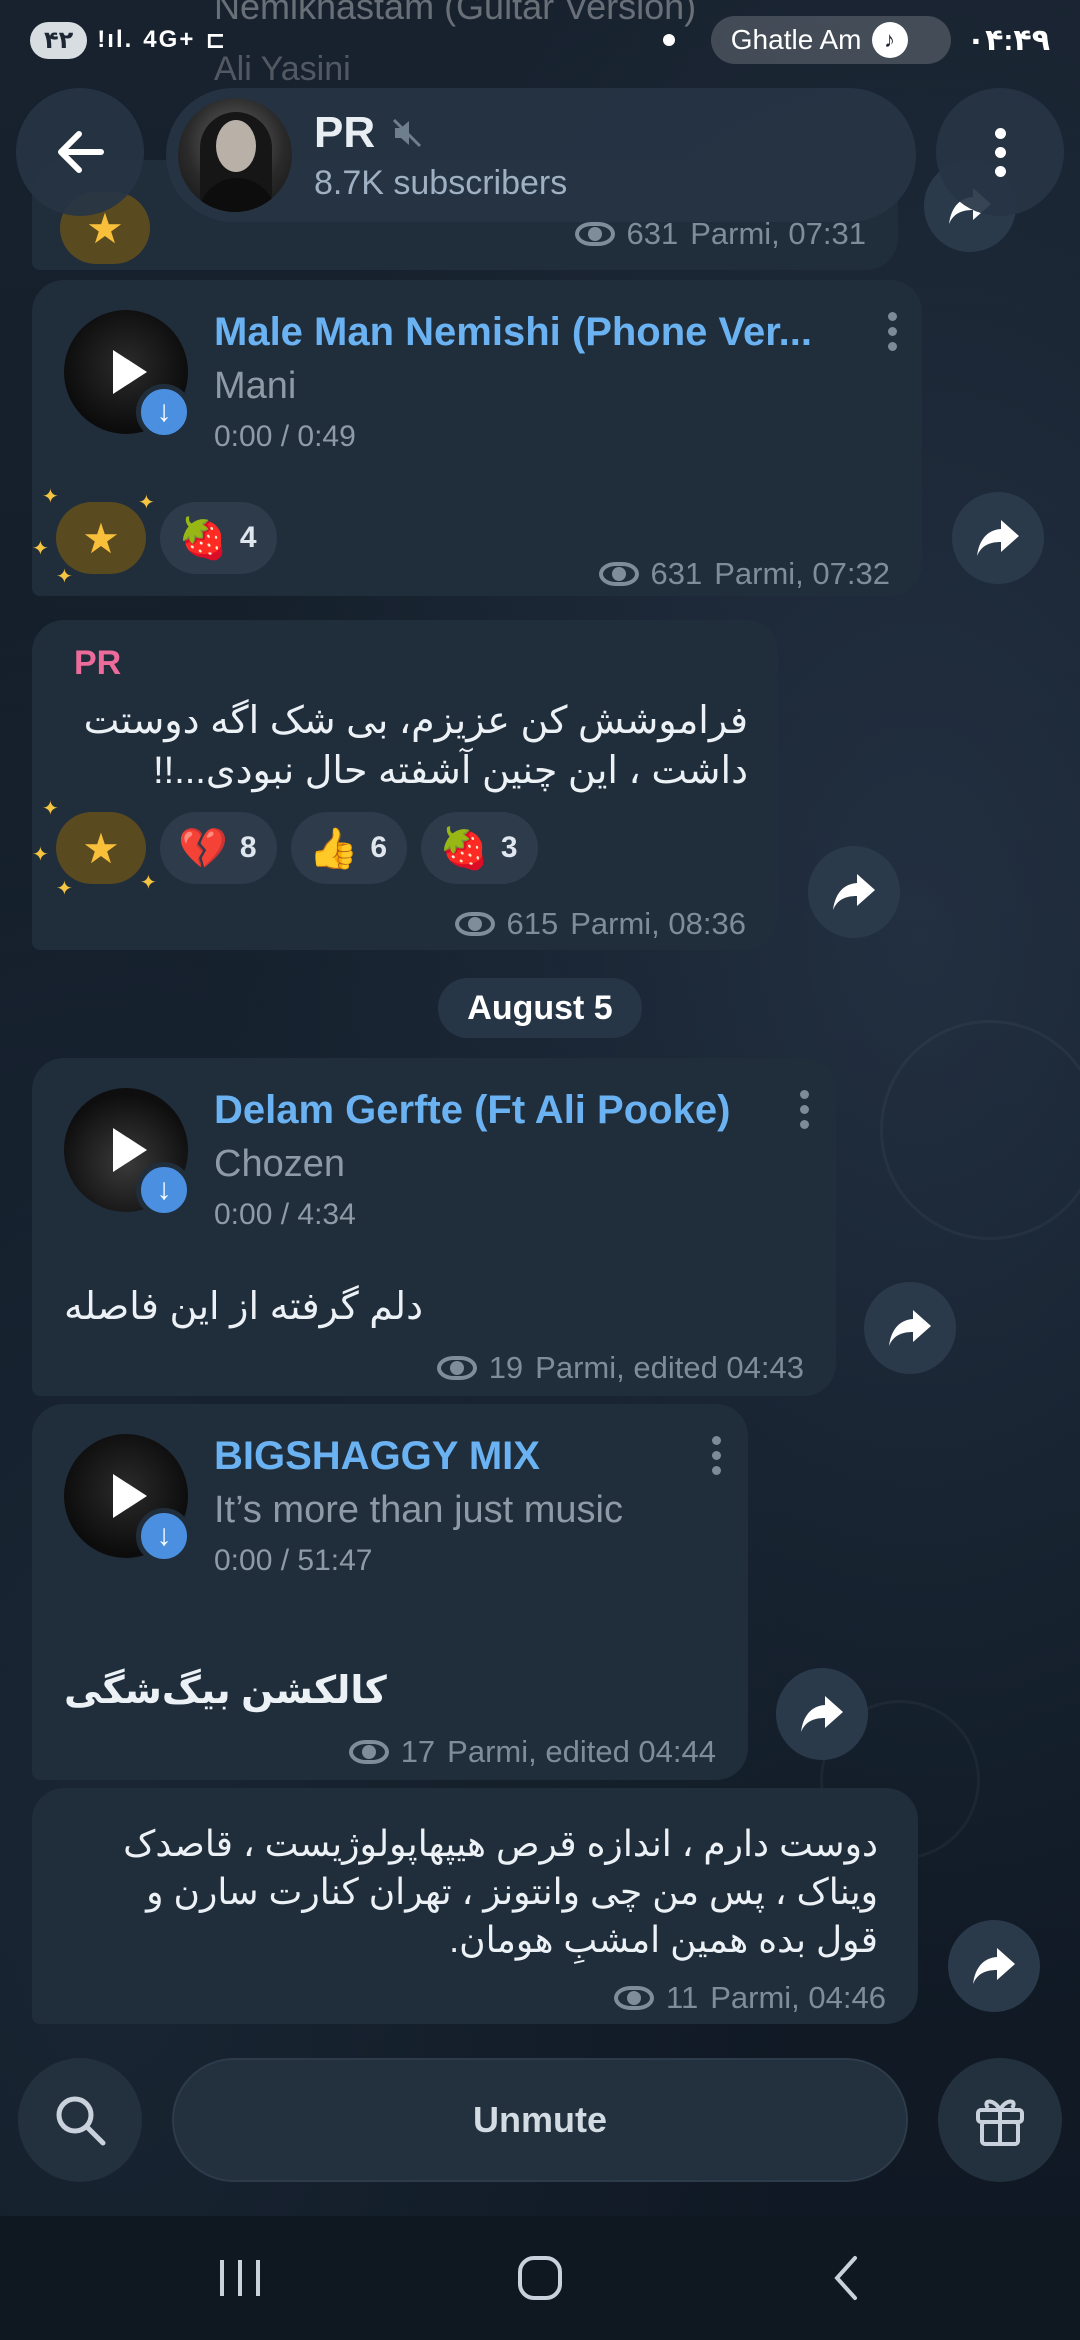  What do you see at coordinates (540, 40) in the screenshot?
I see `status-bar: ۴۲ !ıl. 4G+ ⊏ Ghatle Am ♪ ۰۴:۴۹` at bounding box center [540, 40].